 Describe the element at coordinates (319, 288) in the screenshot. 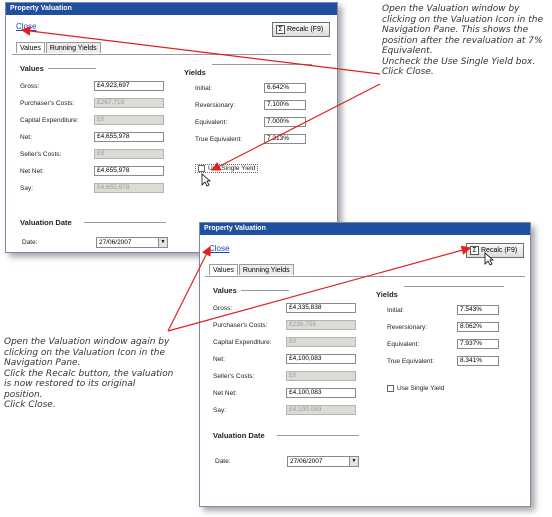

I see `arrow-to-recalc` at that location.